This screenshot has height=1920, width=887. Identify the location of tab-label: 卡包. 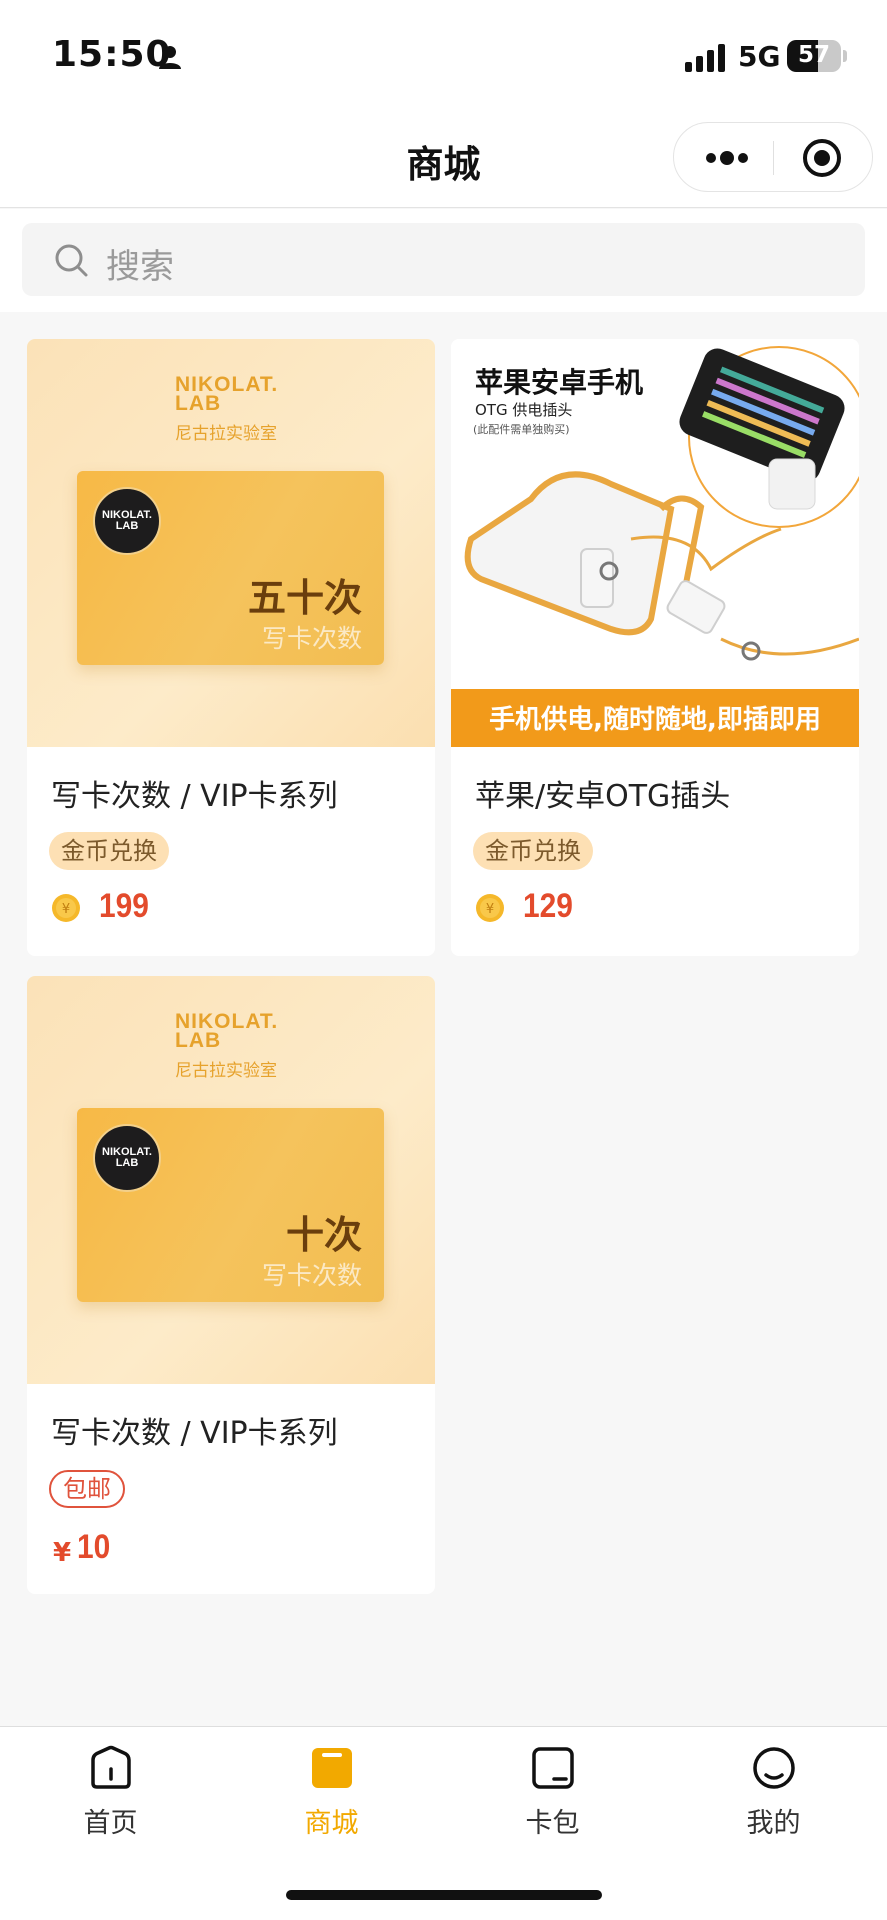
(552, 1823).